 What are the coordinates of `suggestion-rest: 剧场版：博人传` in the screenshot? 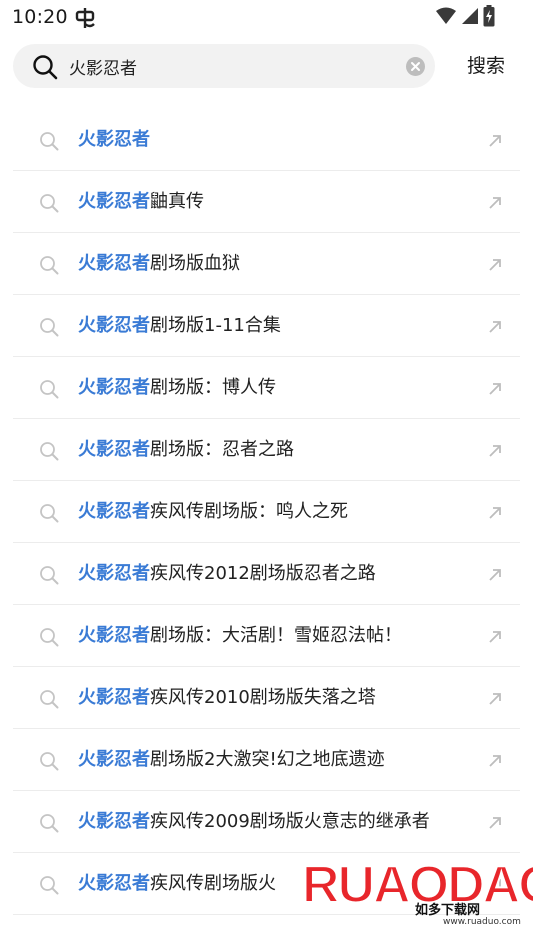 It's located at (213, 387).